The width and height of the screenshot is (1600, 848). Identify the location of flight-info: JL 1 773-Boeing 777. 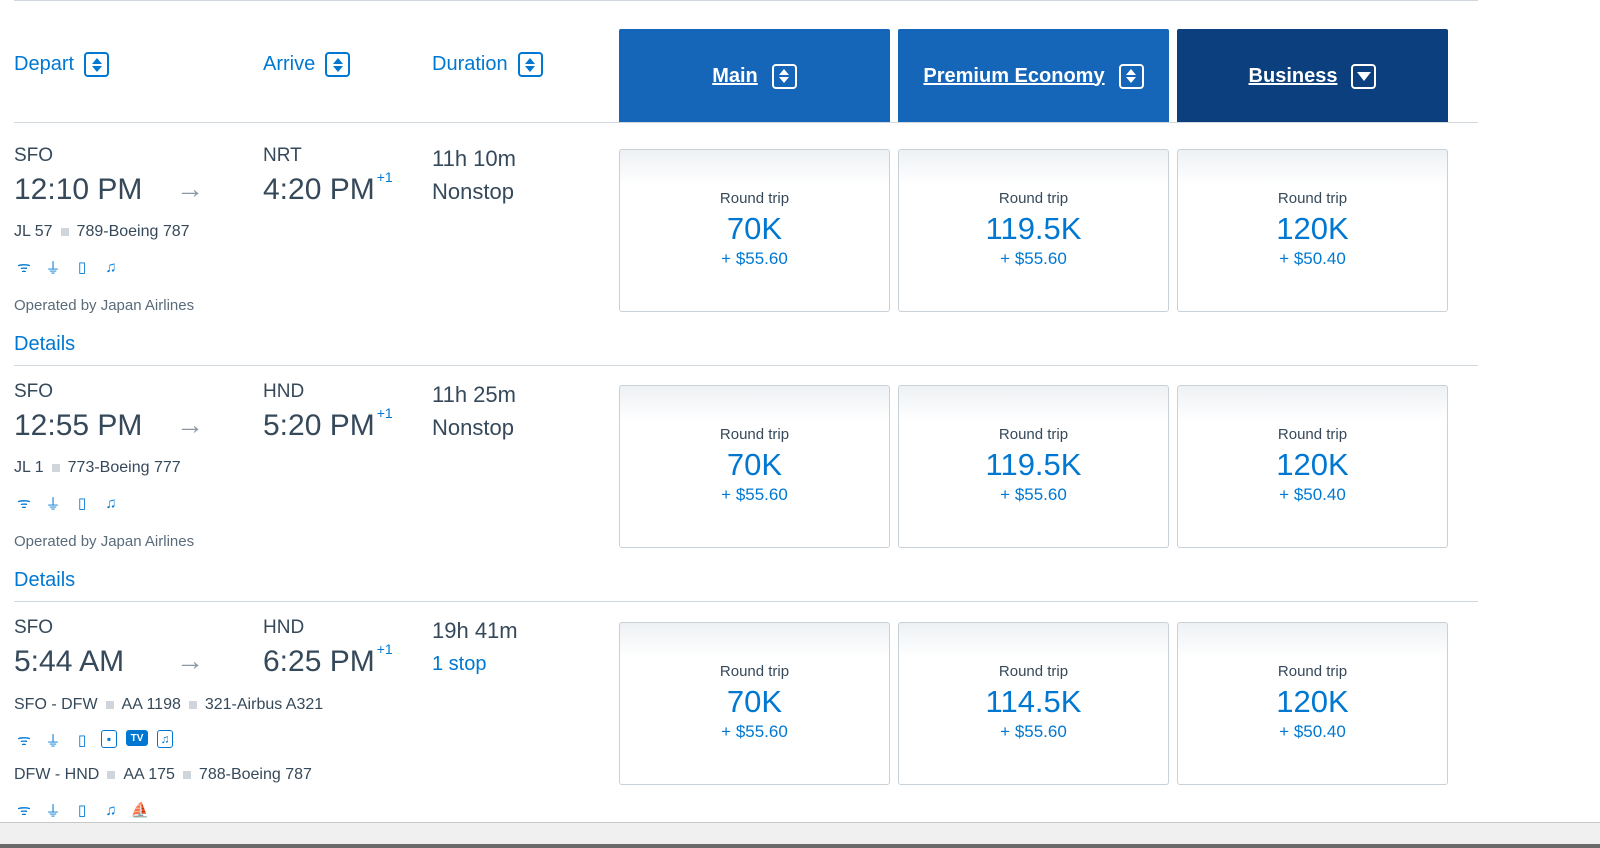
(97, 468).